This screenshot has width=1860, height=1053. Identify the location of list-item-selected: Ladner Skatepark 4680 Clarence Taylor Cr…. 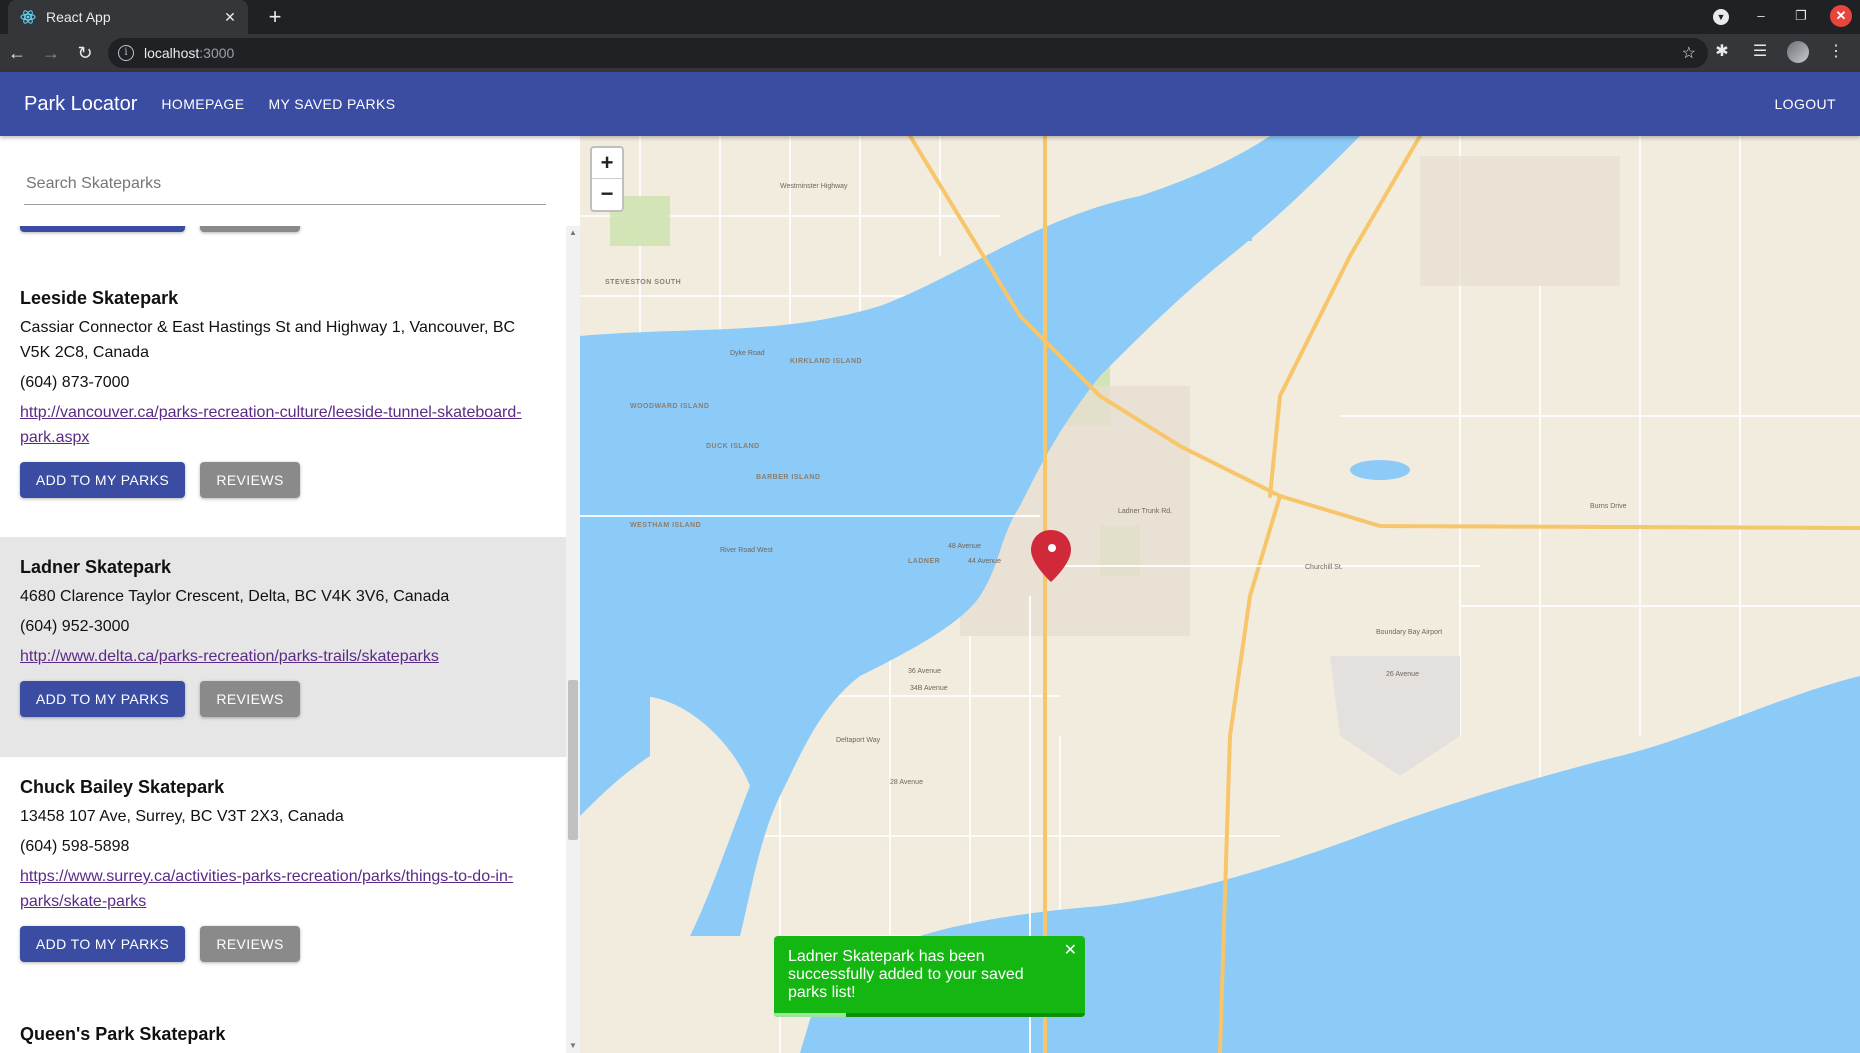
(283, 647).